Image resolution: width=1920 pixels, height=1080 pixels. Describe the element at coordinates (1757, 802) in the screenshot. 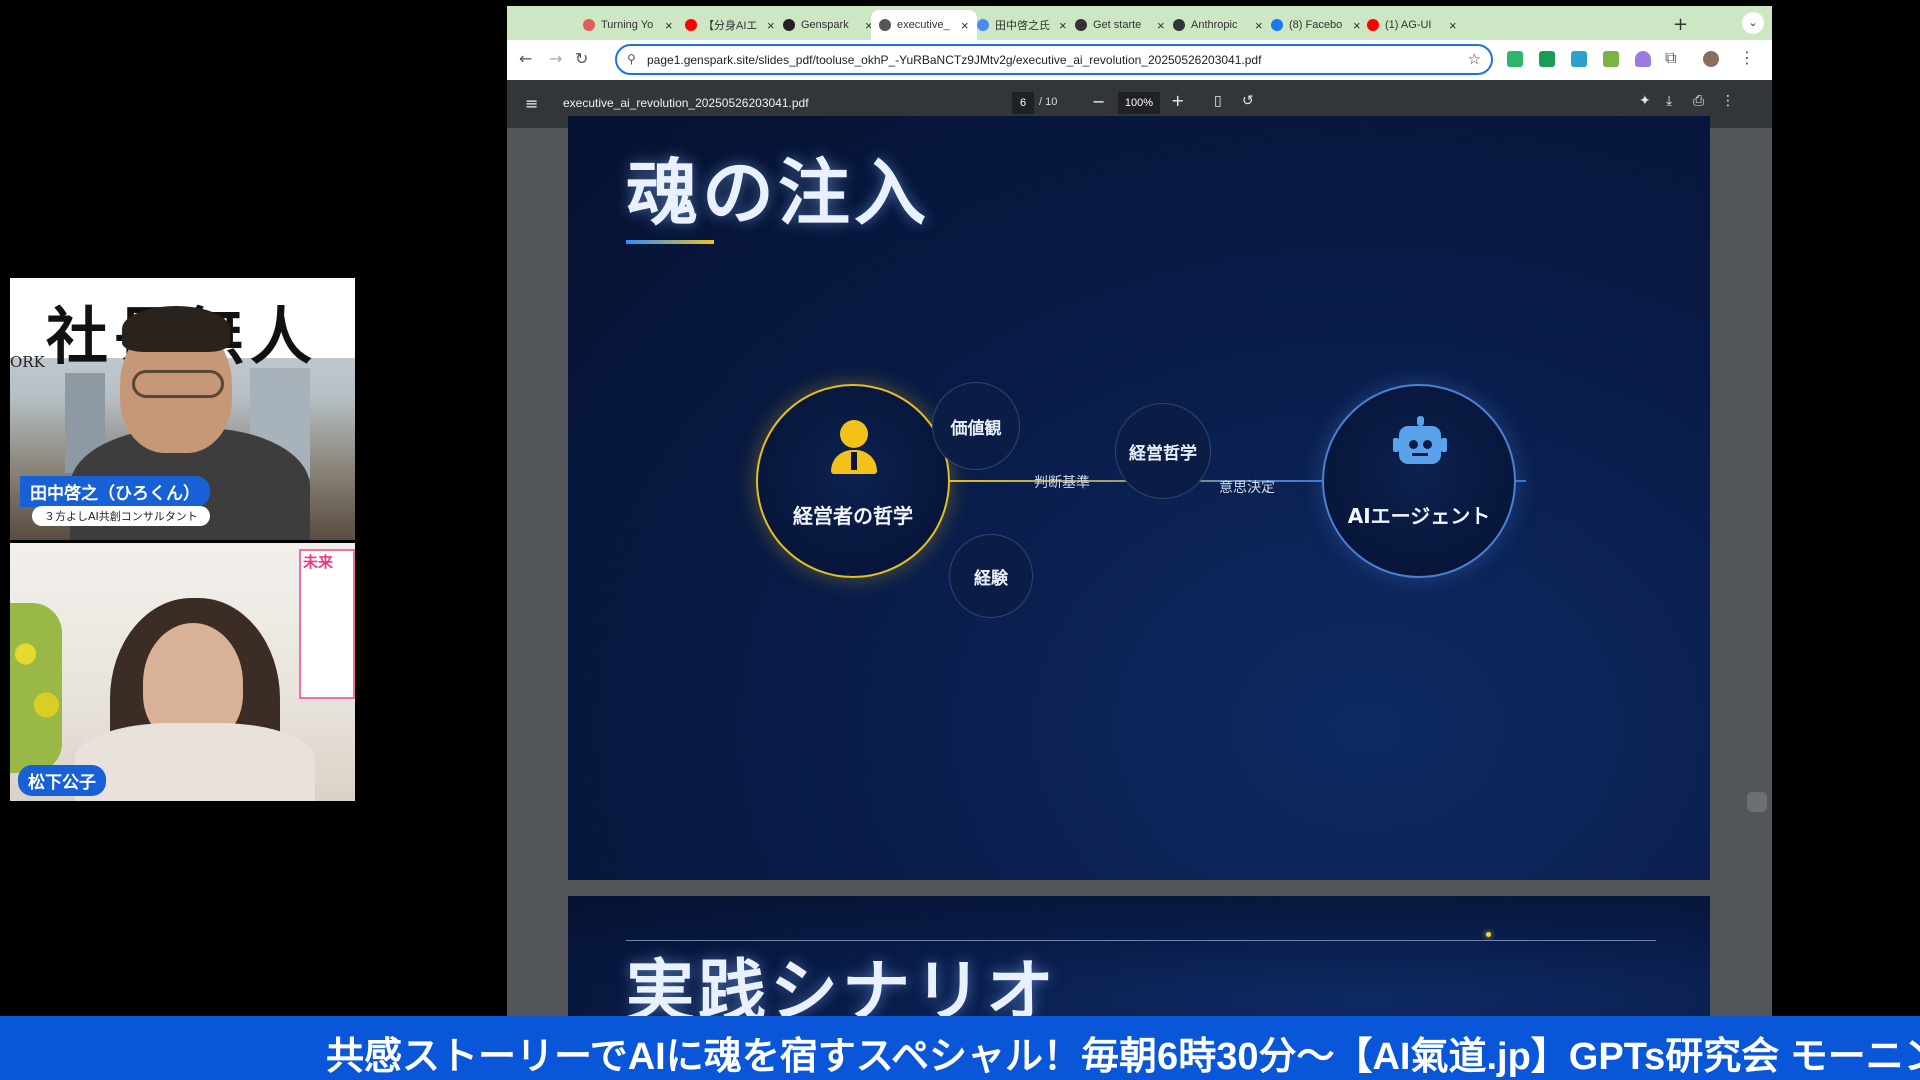

I see `viewer-floating-button` at that location.